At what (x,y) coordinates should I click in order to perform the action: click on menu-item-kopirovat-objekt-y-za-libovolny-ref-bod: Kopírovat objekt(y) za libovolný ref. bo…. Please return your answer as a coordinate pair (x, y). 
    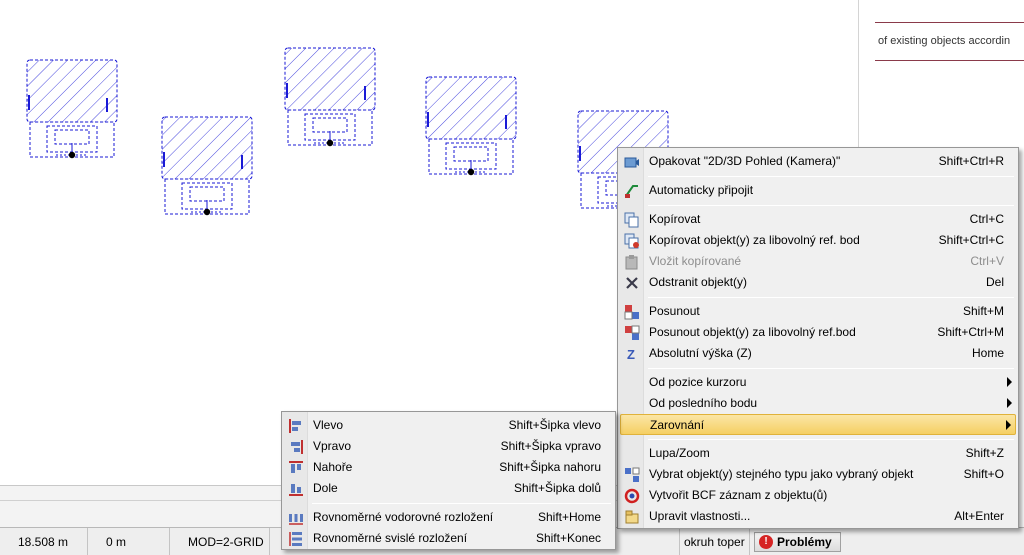
    Looking at the image, I should click on (818, 240).